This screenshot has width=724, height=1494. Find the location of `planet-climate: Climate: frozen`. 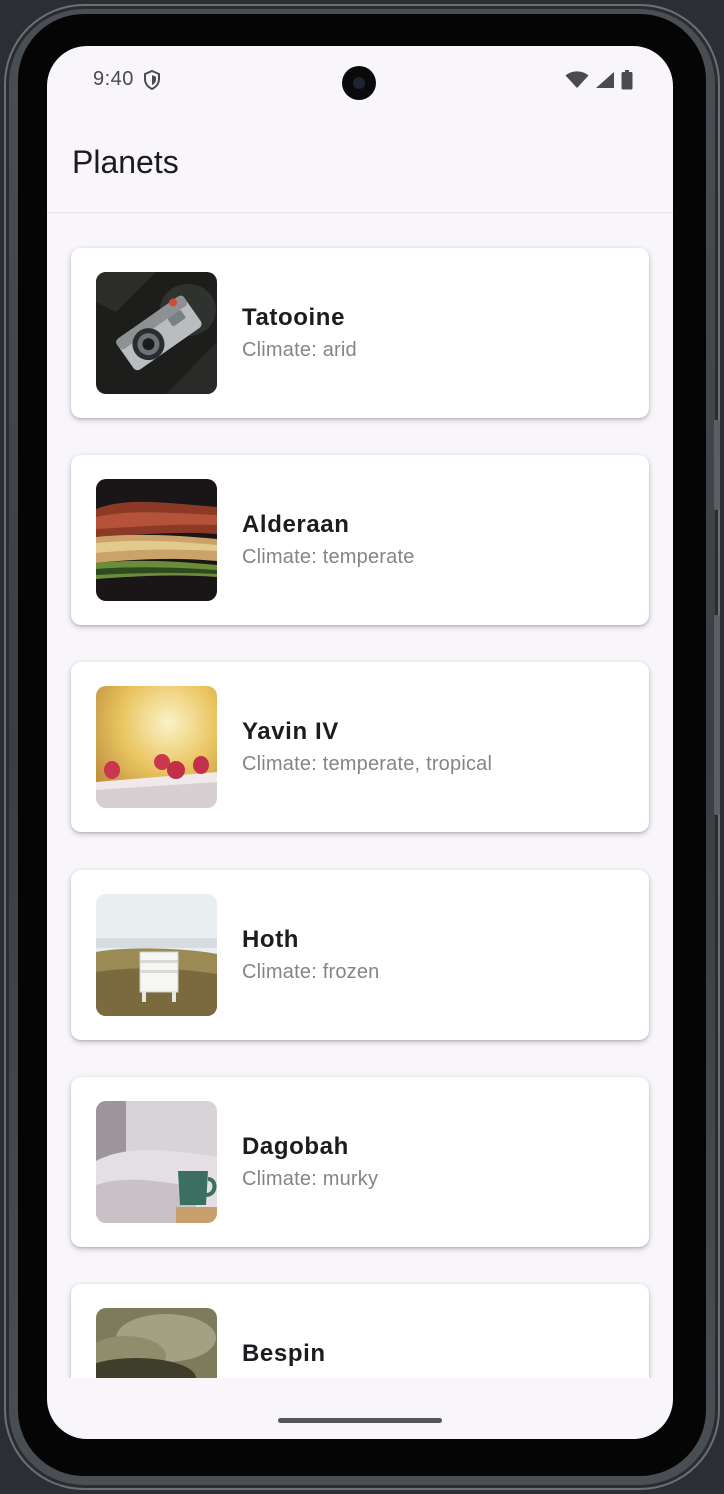

planet-climate: Climate: frozen is located at coordinates (311, 972).